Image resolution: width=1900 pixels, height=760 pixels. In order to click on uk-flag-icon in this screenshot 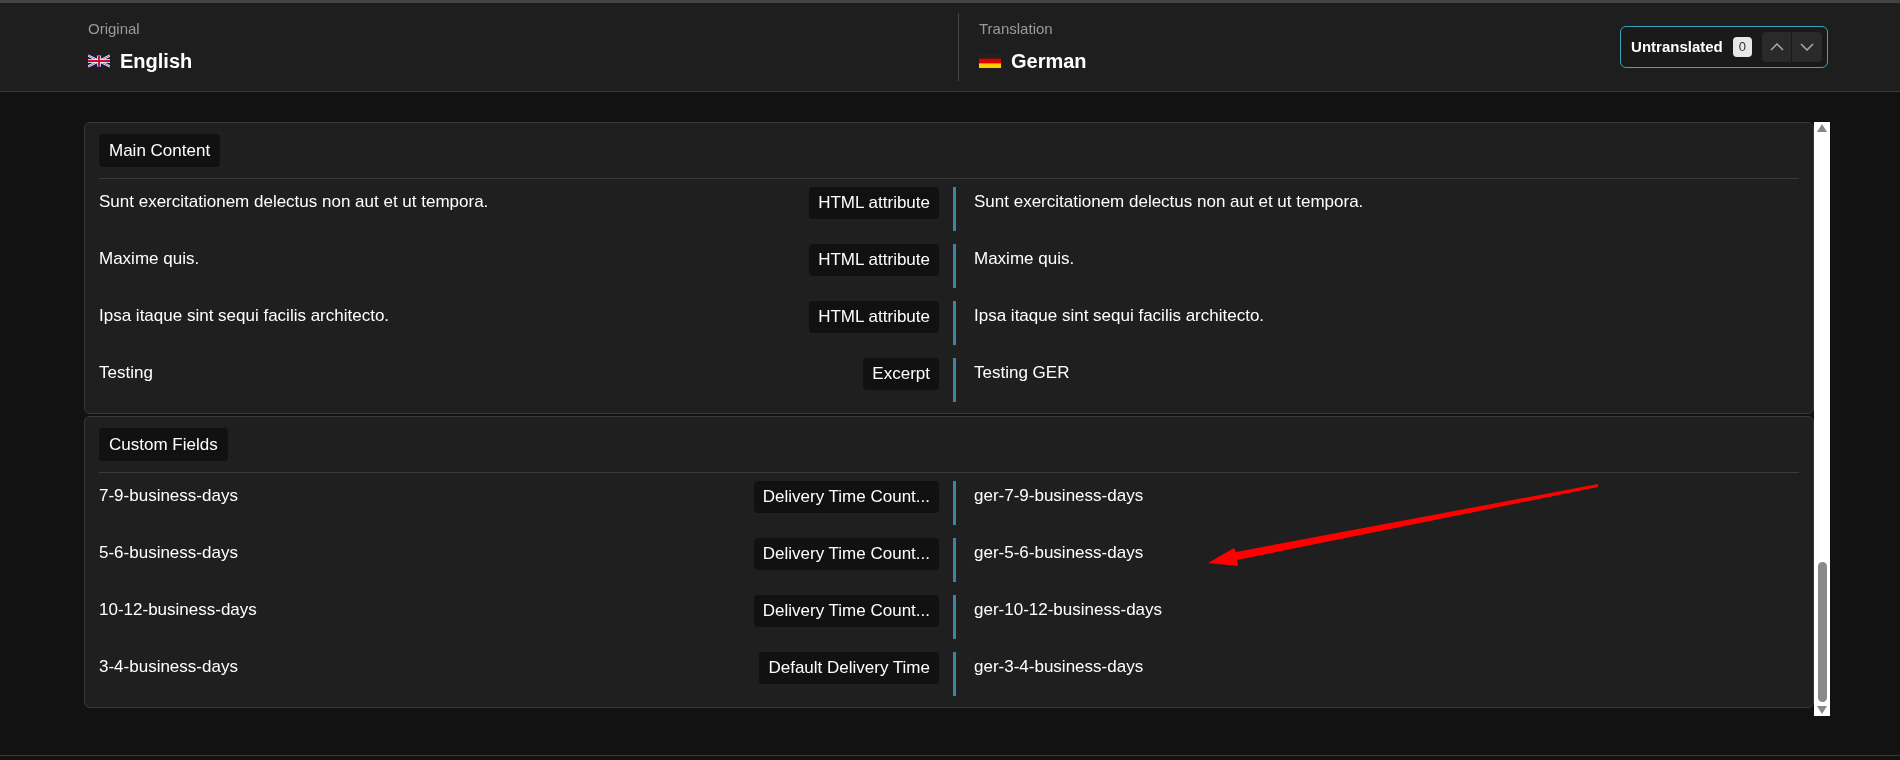, I will do `click(99, 61)`.